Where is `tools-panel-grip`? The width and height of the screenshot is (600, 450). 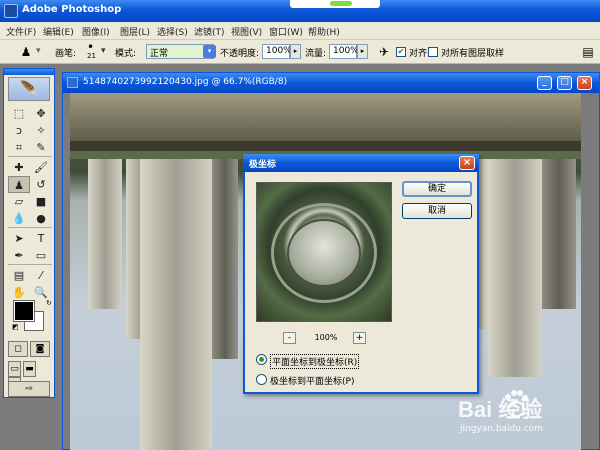 tools-panel-grip is located at coordinates (29, 72).